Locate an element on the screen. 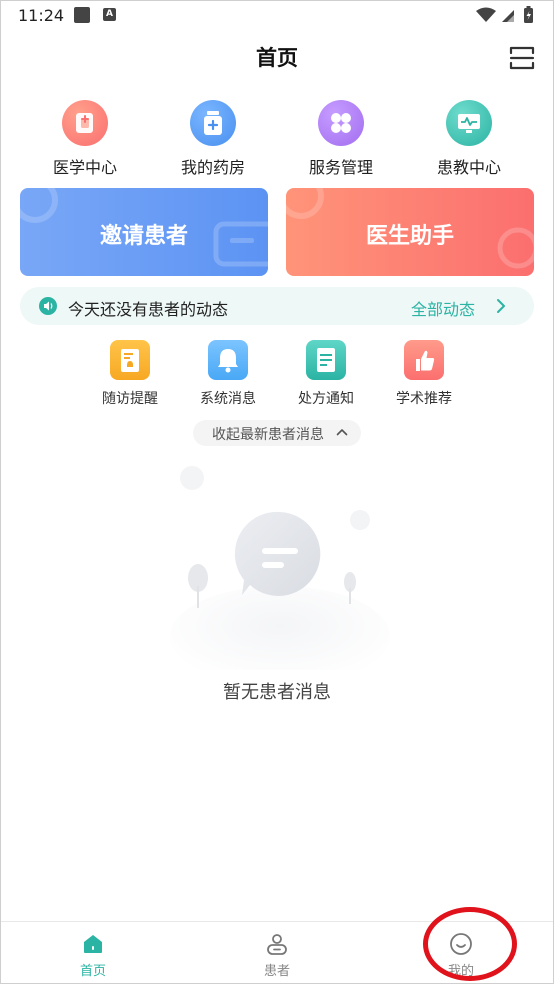 Image resolution: width=554 pixels, height=984 pixels. home-icon is located at coordinates (93, 944).